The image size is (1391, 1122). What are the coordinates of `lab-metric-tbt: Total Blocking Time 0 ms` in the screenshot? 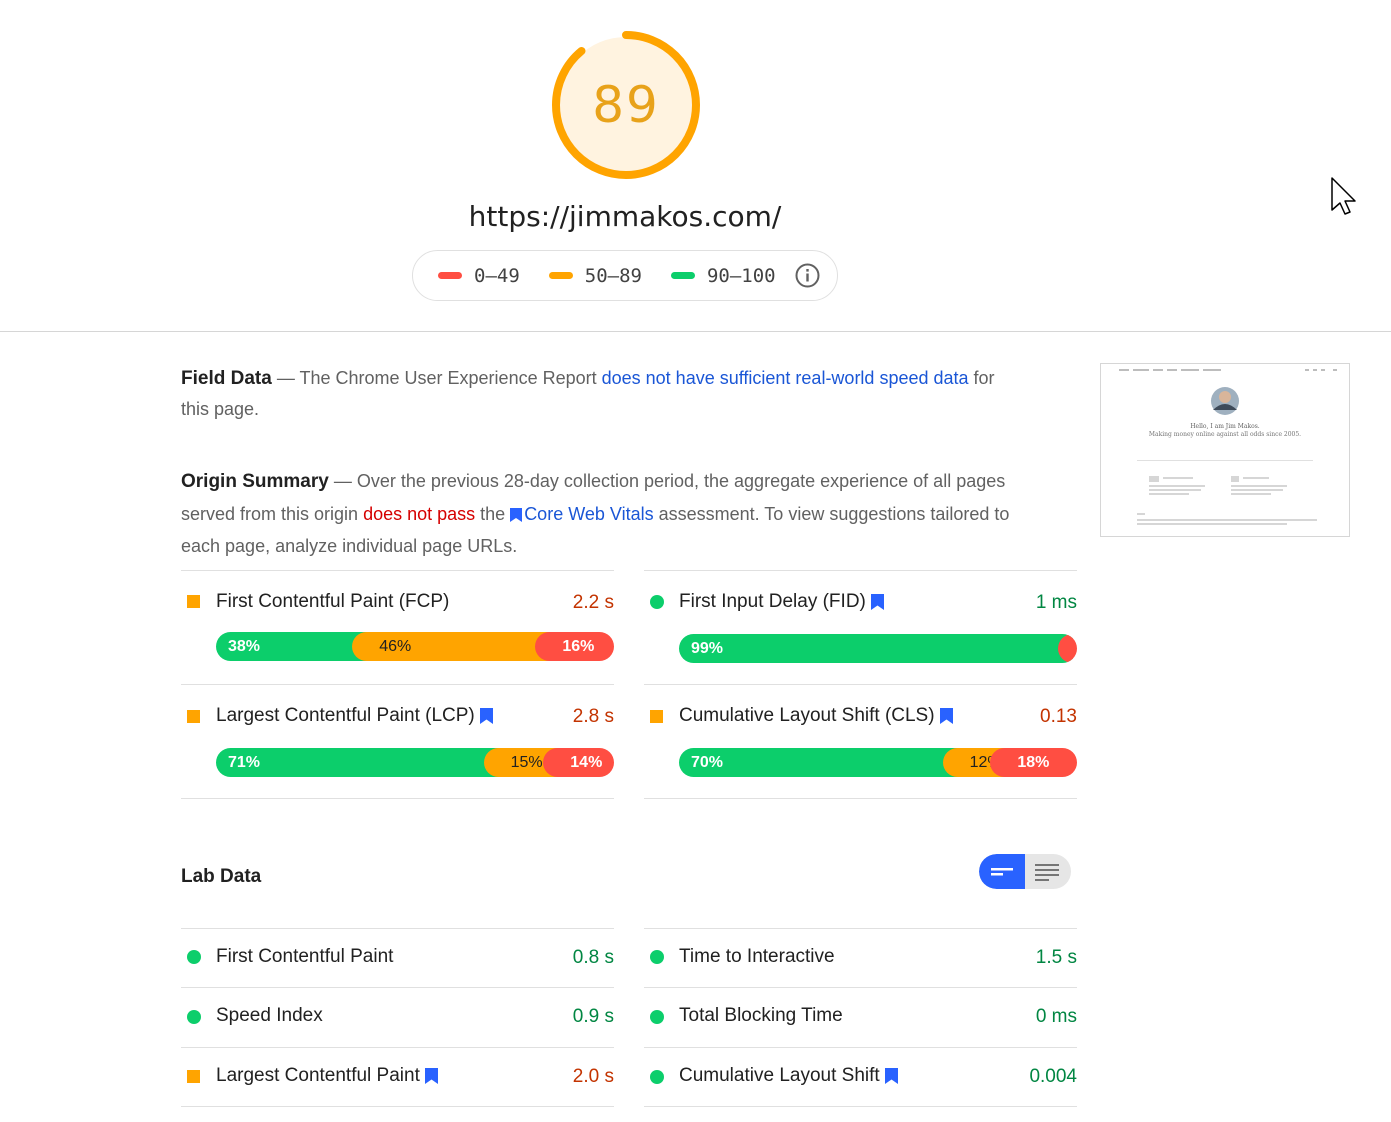 It's located at (860, 1017).